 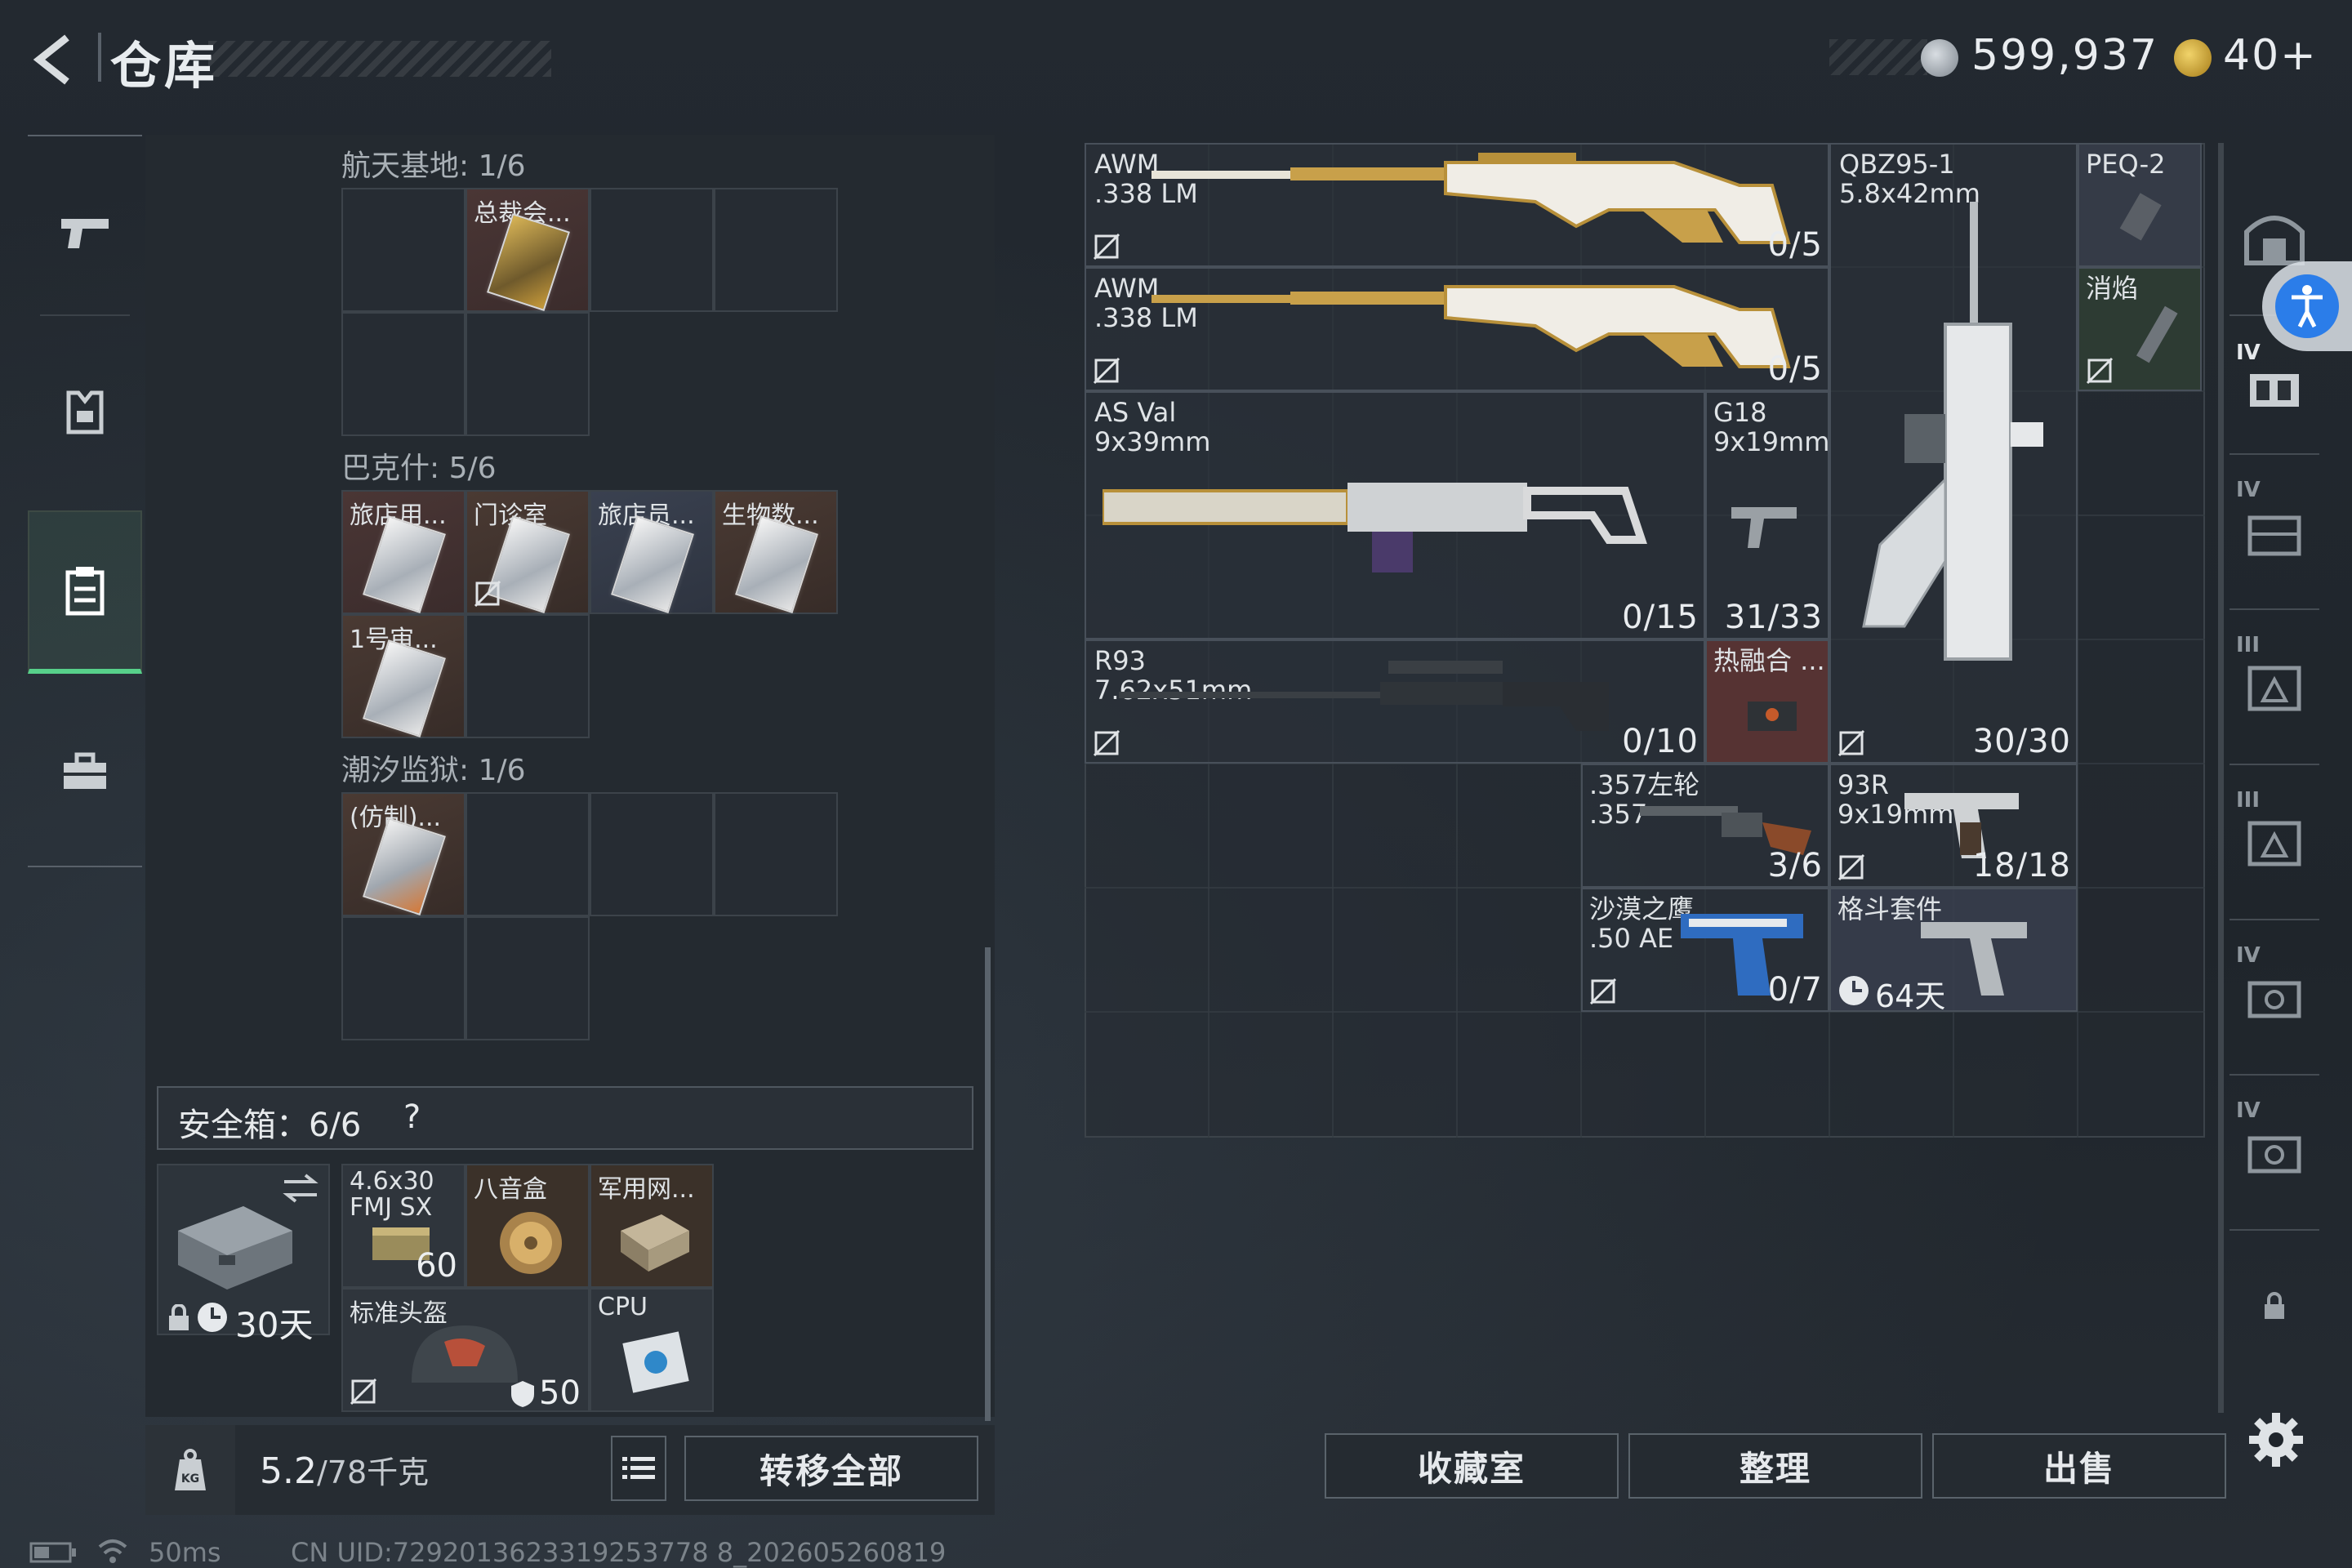 What do you see at coordinates (1457, 205) in the screenshot?
I see `weapon-slot-awm-1: AWM .338 LM 0/5` at bounding box center [1457, 205].